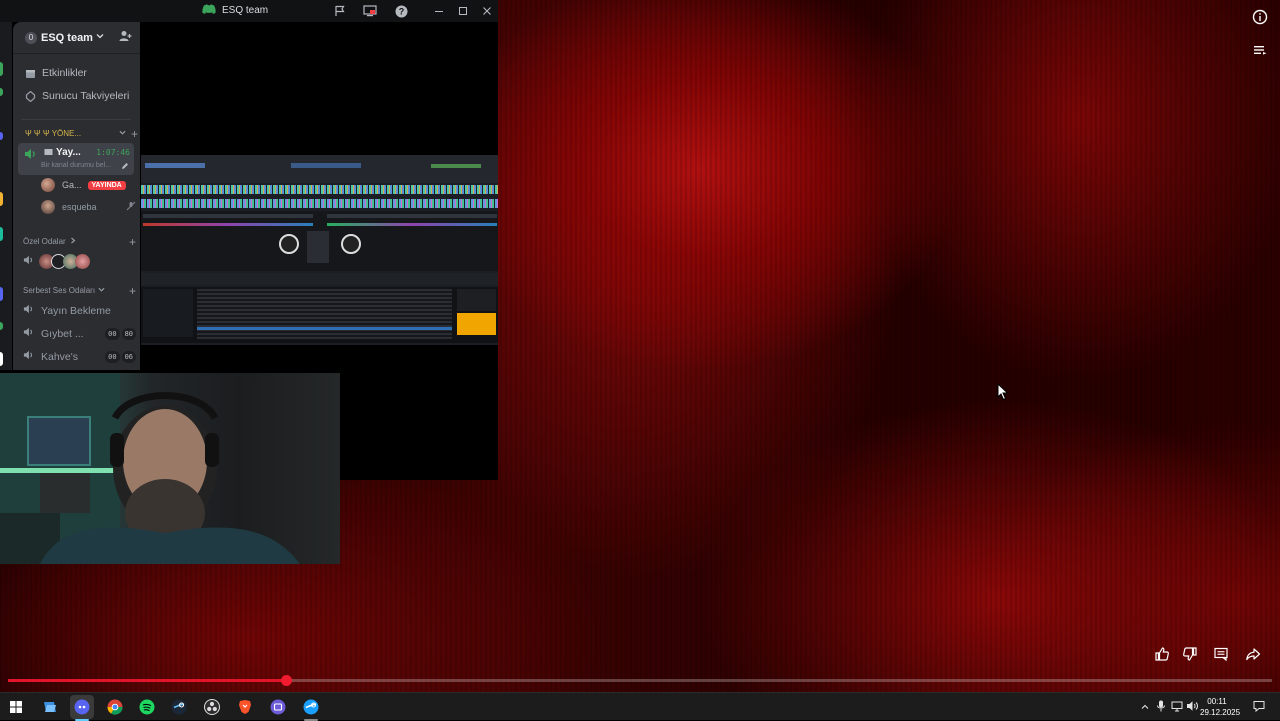 The width and height of the screenshot is (1280, 721). Describe the element at coordinates (228, 216) in the screenshot. I see `deck-a-header` at that location.